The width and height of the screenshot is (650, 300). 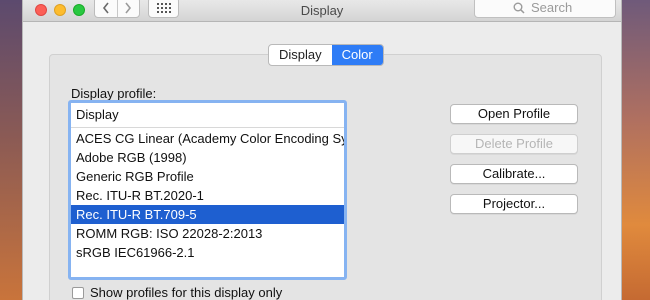 I want to click on profile-item-adobe-rgb: Adobe RGB (1998), so click(x=207, y=157).